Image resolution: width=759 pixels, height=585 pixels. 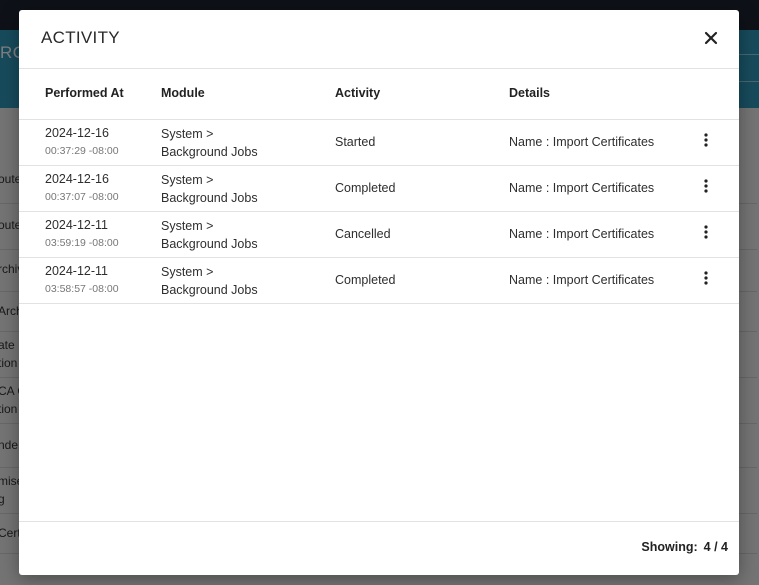 I want to click on modal-title: ACTIVITY, so click(x=80, y=37).